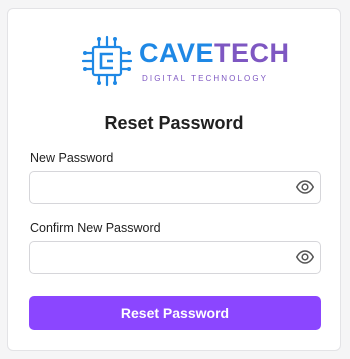 The width and height of the screenshot is (350, 359). I want to click on brand-logo: CAVETECH DIGITAL TECHNOLOGY, so click(185, 61).